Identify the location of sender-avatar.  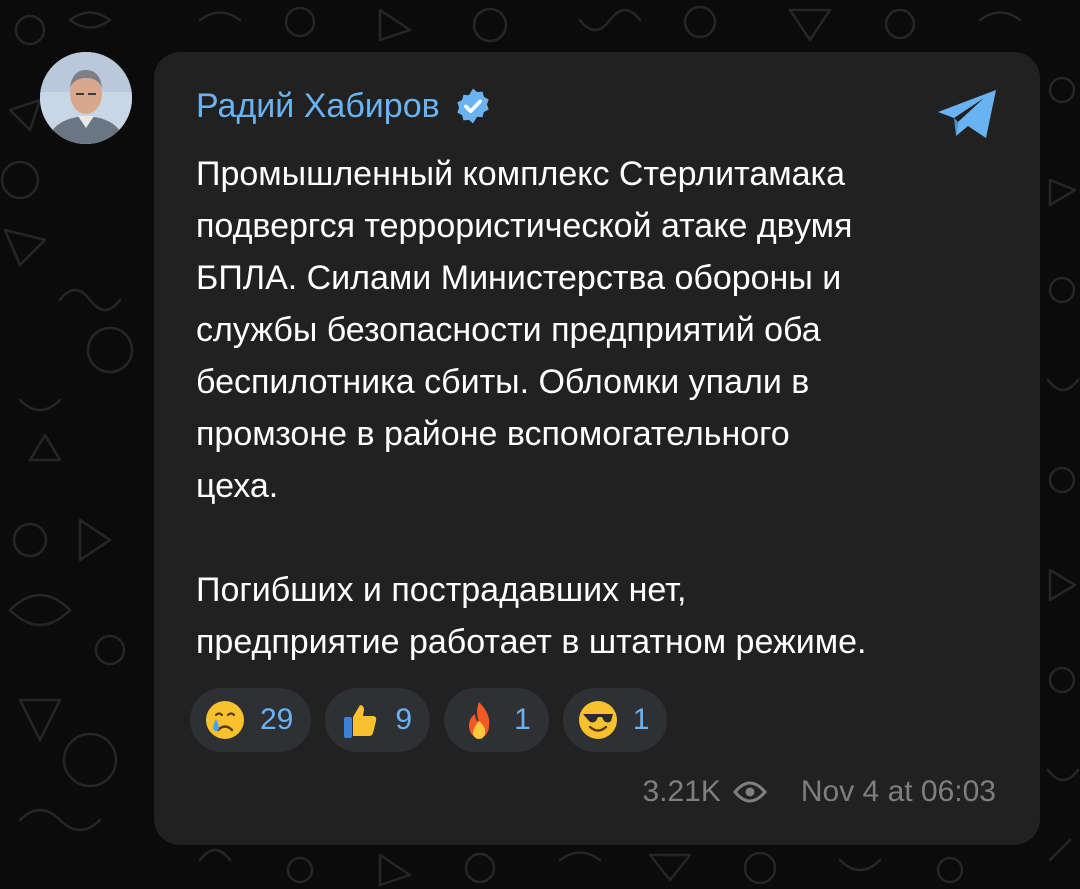
(86, 98).